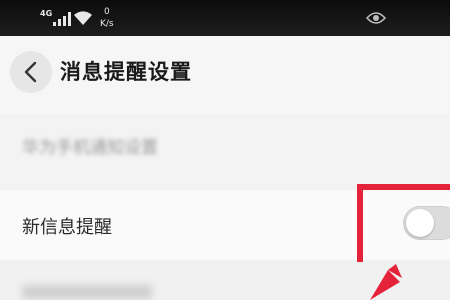 Image resolution: width=450 pixels, height=300 pixels. What do you see at coordinates (126, 72) in the screenshot?
I see `page-title: 消息提醒设置` at bounding box center [126, 72].